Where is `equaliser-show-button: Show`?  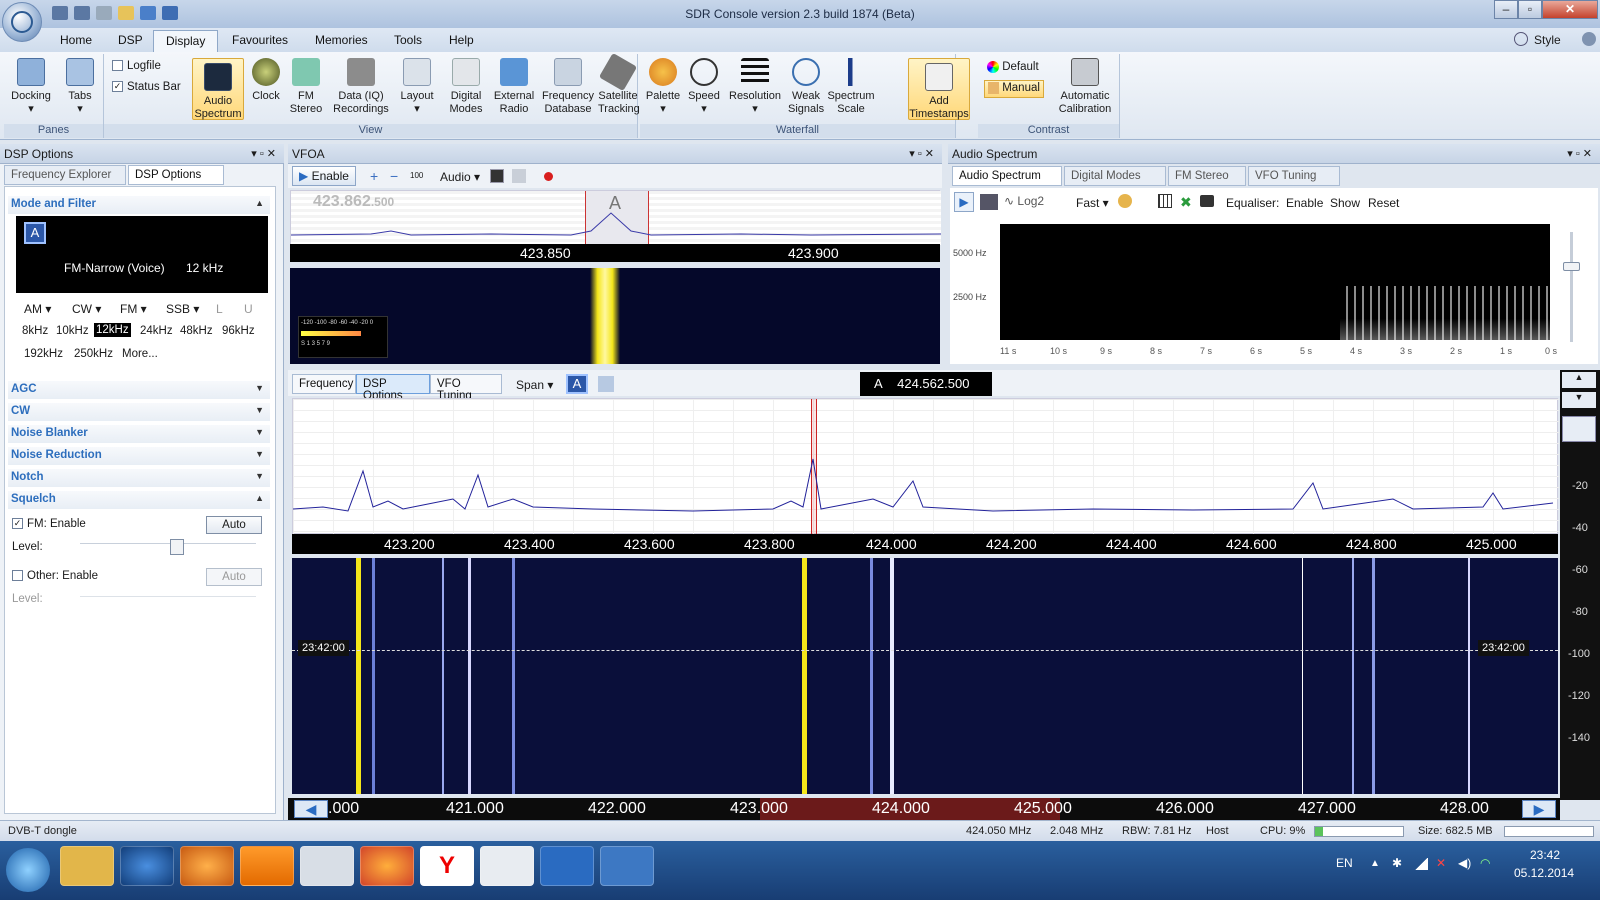
equaliser-show-button: Show is located at coordinates (1345, 203).